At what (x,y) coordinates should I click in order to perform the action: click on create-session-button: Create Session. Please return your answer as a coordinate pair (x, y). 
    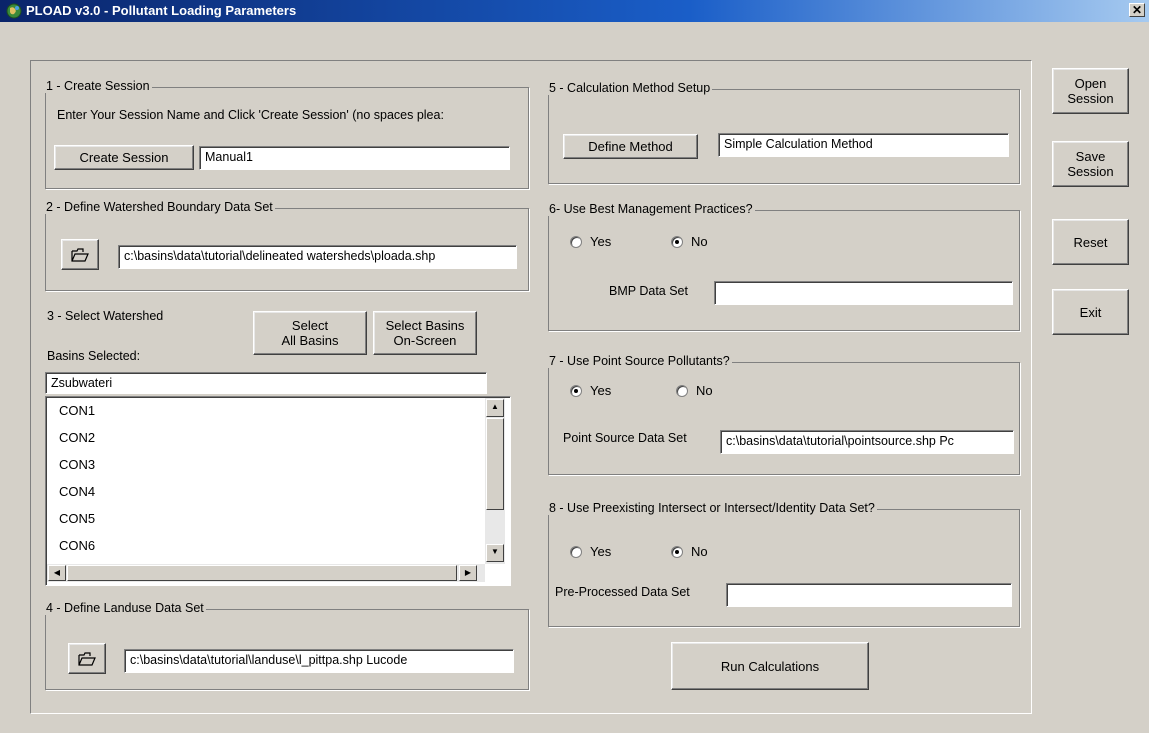
    Looking at the image, I should click on (124, 157).